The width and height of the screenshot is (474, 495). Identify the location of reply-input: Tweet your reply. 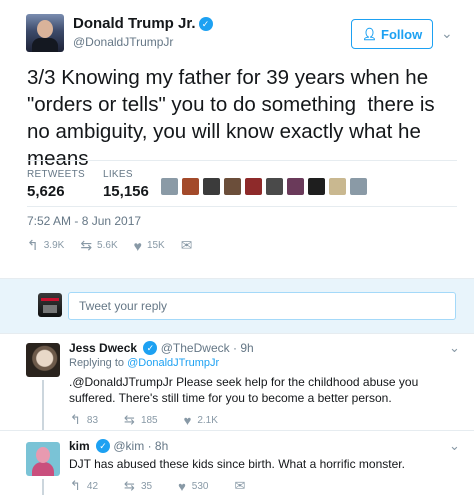
(262, 306).